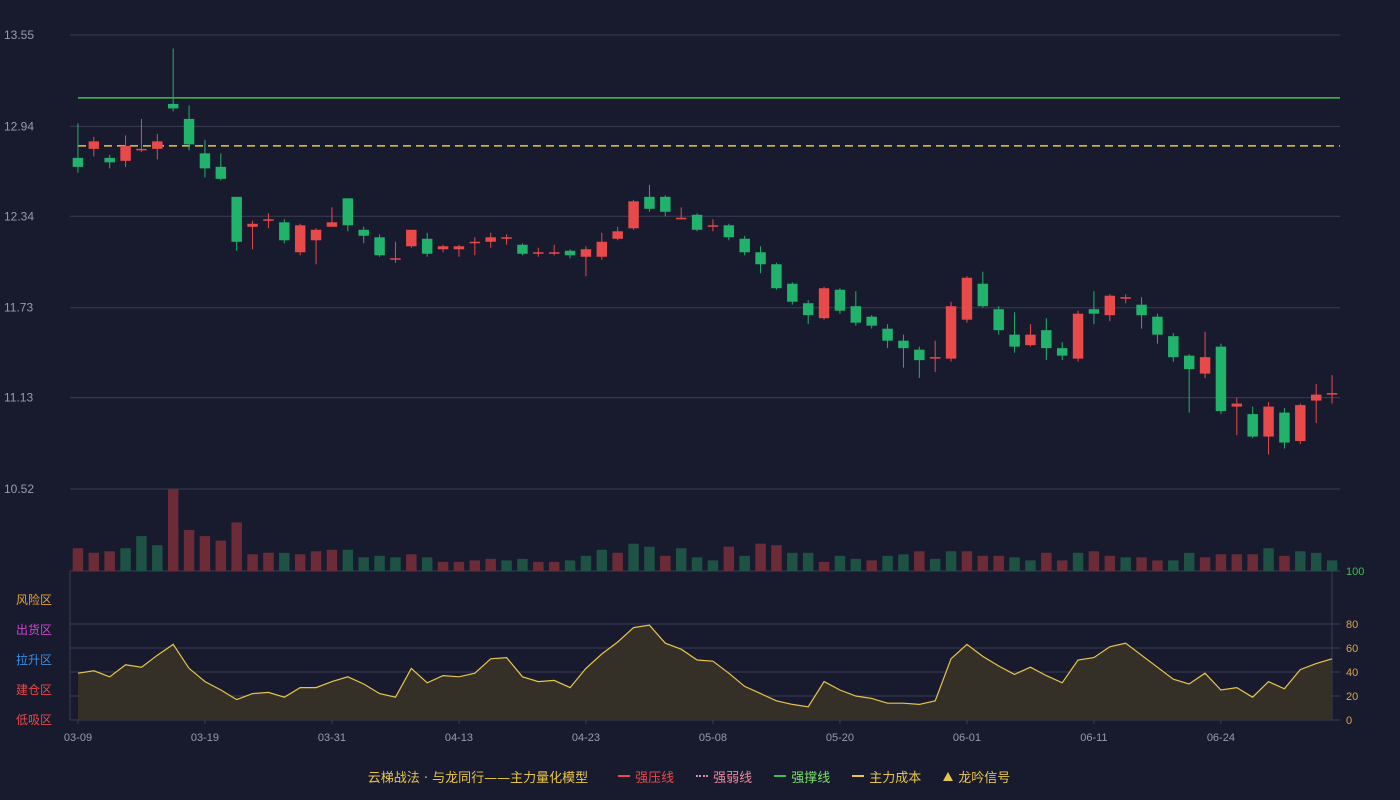 The image size is (1400, 800). What do you see at coordinates (886, 776) in the screenshot?
I see `legend-item-main-cost: 主力成本` at bounding box center [886, 776].